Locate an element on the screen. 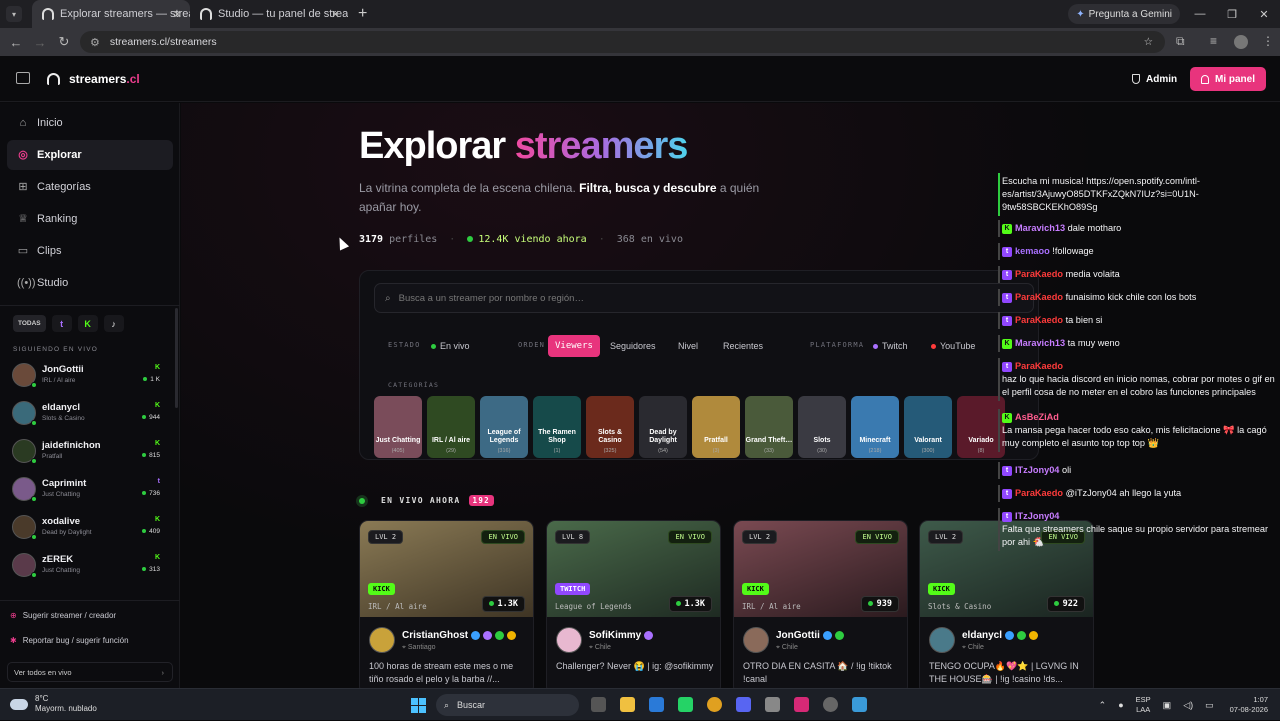 Image resolution: width=1280 pixels, height=721 pixels. report-bug-link: ✱ Reportar bug / sugerir función is located at coordinates (69, 640).